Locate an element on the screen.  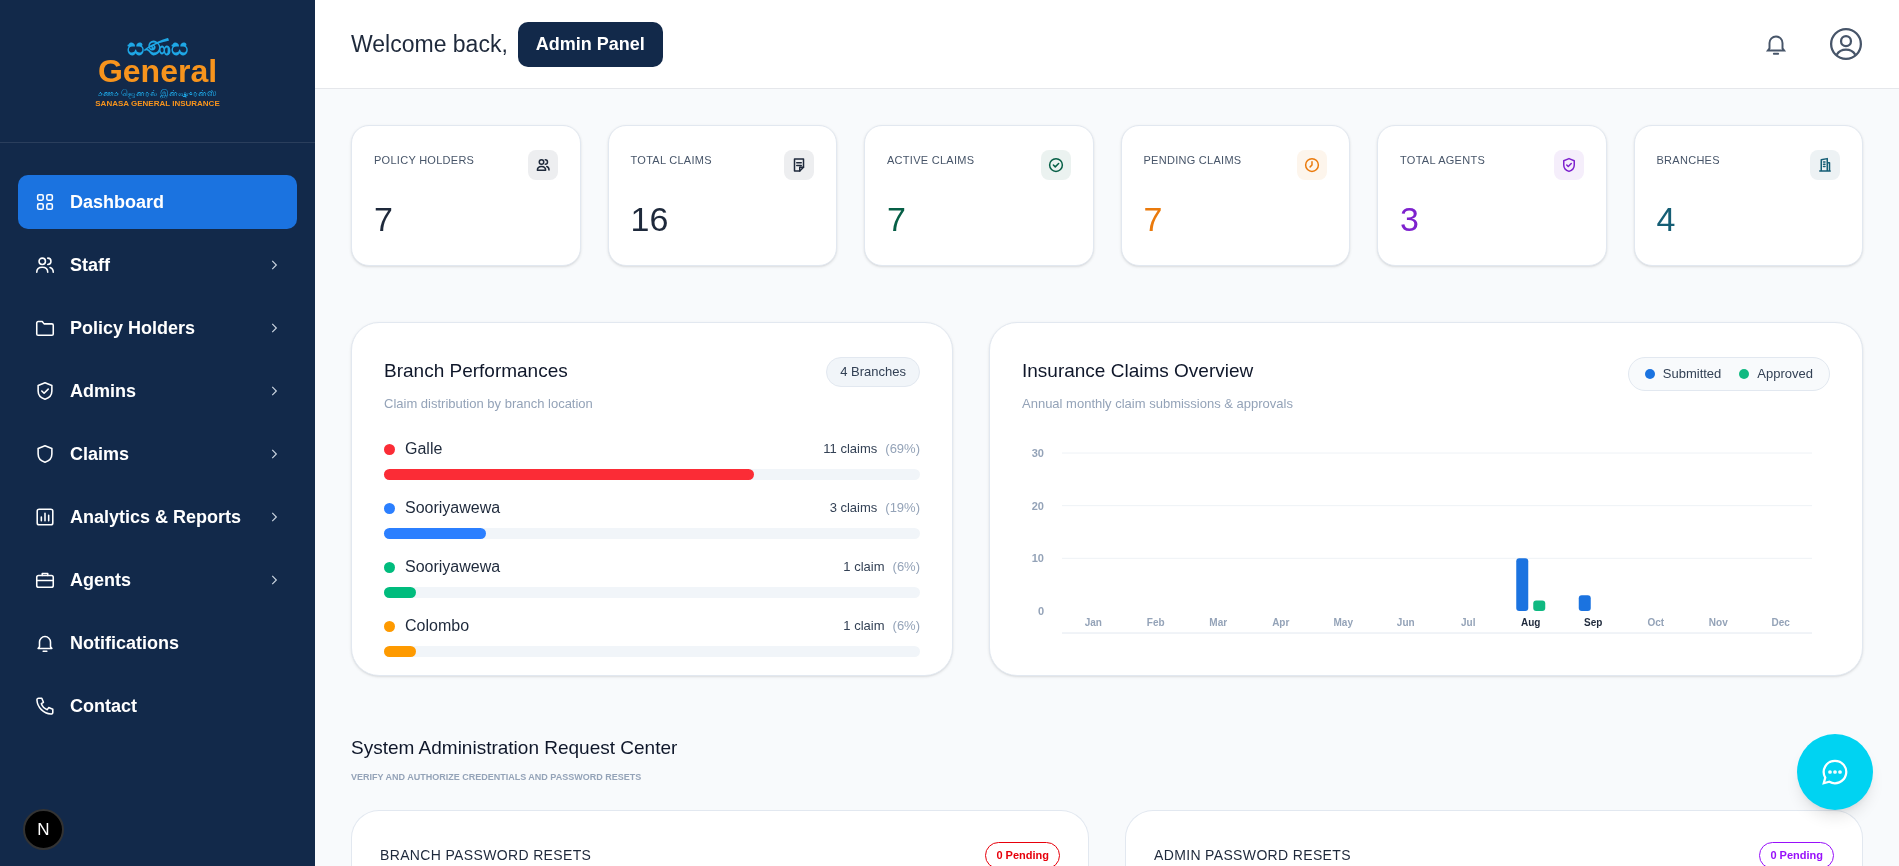
clock-icon is located at coordinates (1312, 165).